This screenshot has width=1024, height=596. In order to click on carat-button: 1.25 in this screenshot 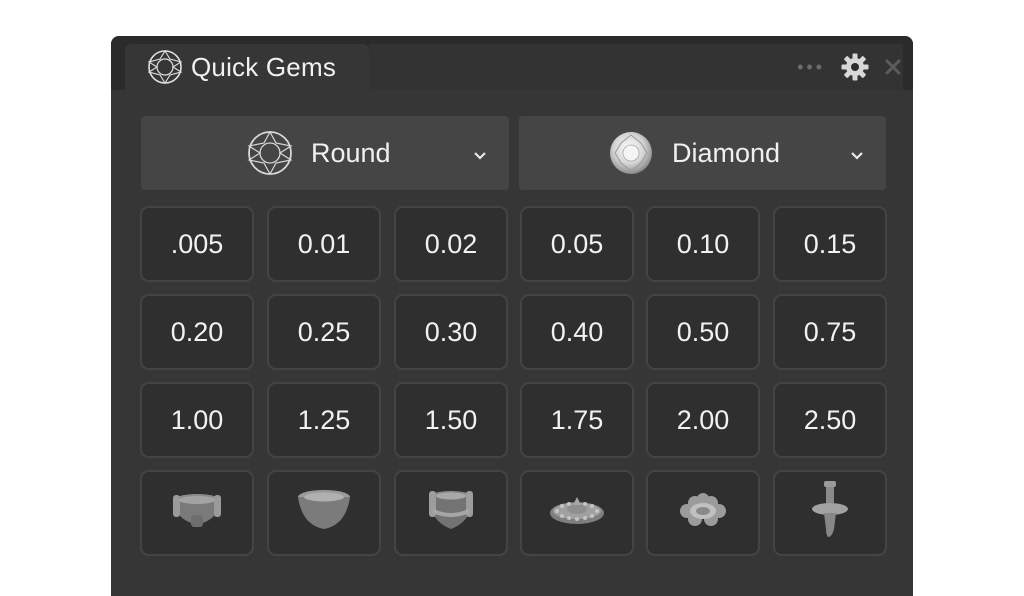, I will do `click(324, 420)`.